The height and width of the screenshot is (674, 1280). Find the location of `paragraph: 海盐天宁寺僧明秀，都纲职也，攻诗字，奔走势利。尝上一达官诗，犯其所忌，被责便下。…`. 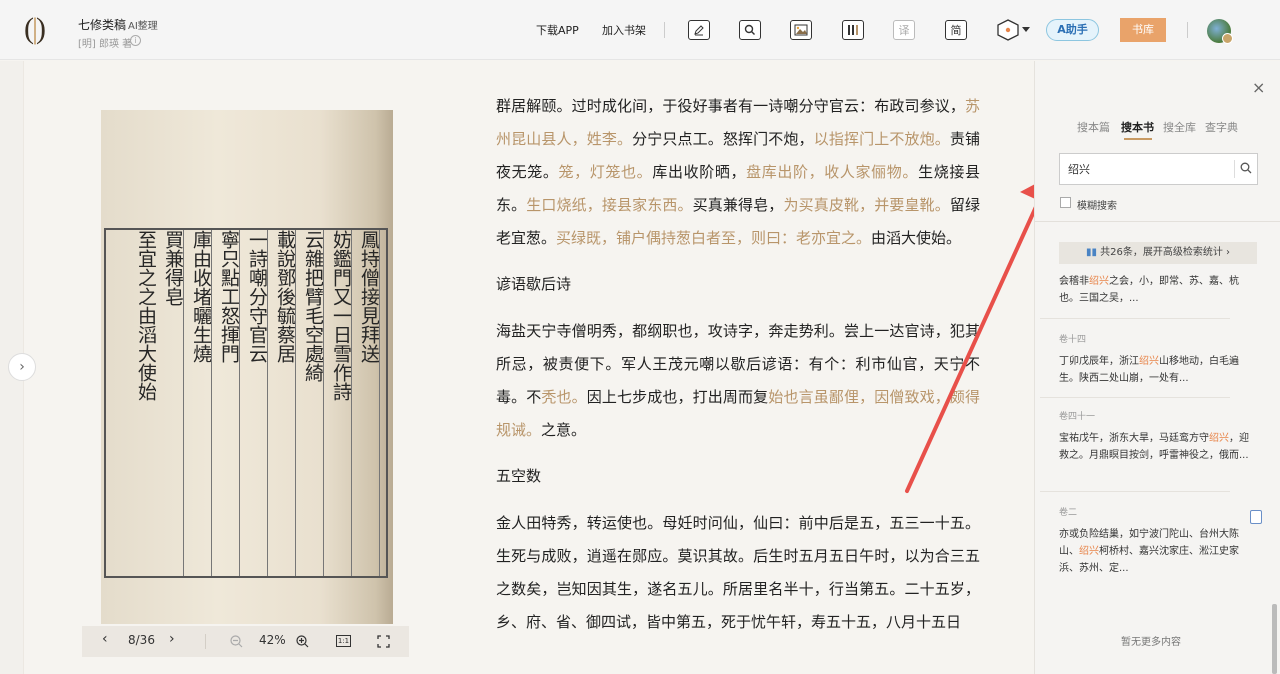

paragraph: 海盐天宁寺僧明秀，都纲职也，攻诗字，奔走势利。尝上一达官诗，犯其所忌，被责便下。… is located at coordinates (738, 381).